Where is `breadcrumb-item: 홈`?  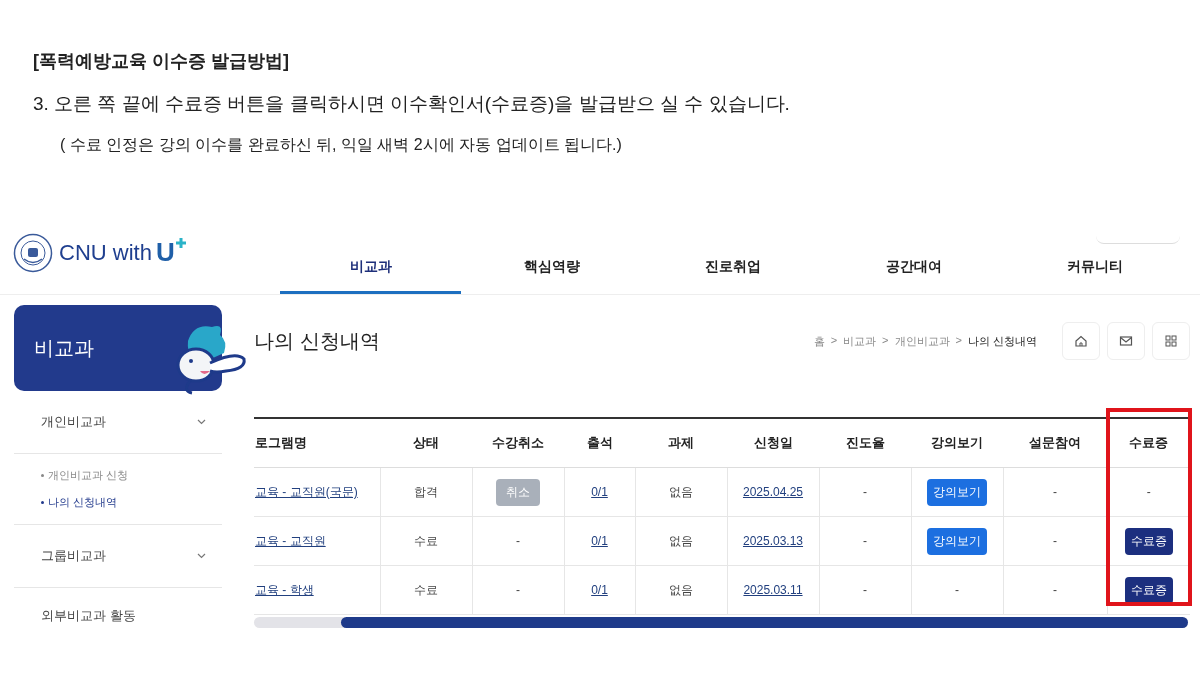
breadcrumb-item: 홈 is located at coordinates (819, 341).